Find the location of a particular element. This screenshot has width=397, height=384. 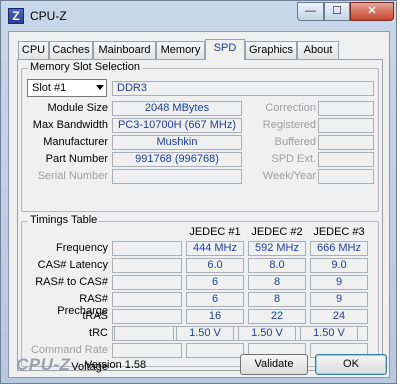

maximize-button: ☐ is located at coordinates (337, 11).